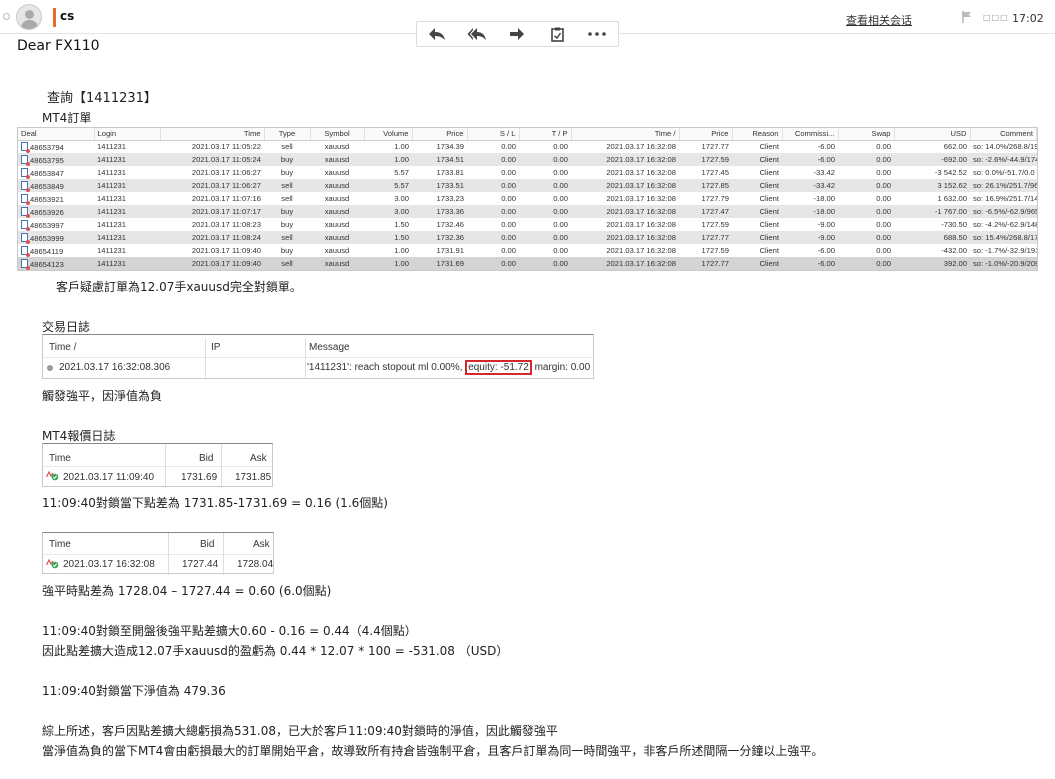 The height and width of the screenshot is (779, 1055). Describe the element at coordinates (212, 263) in the screenshot. I see `table-cell: 2021.03.17 11:09:40` at that location.